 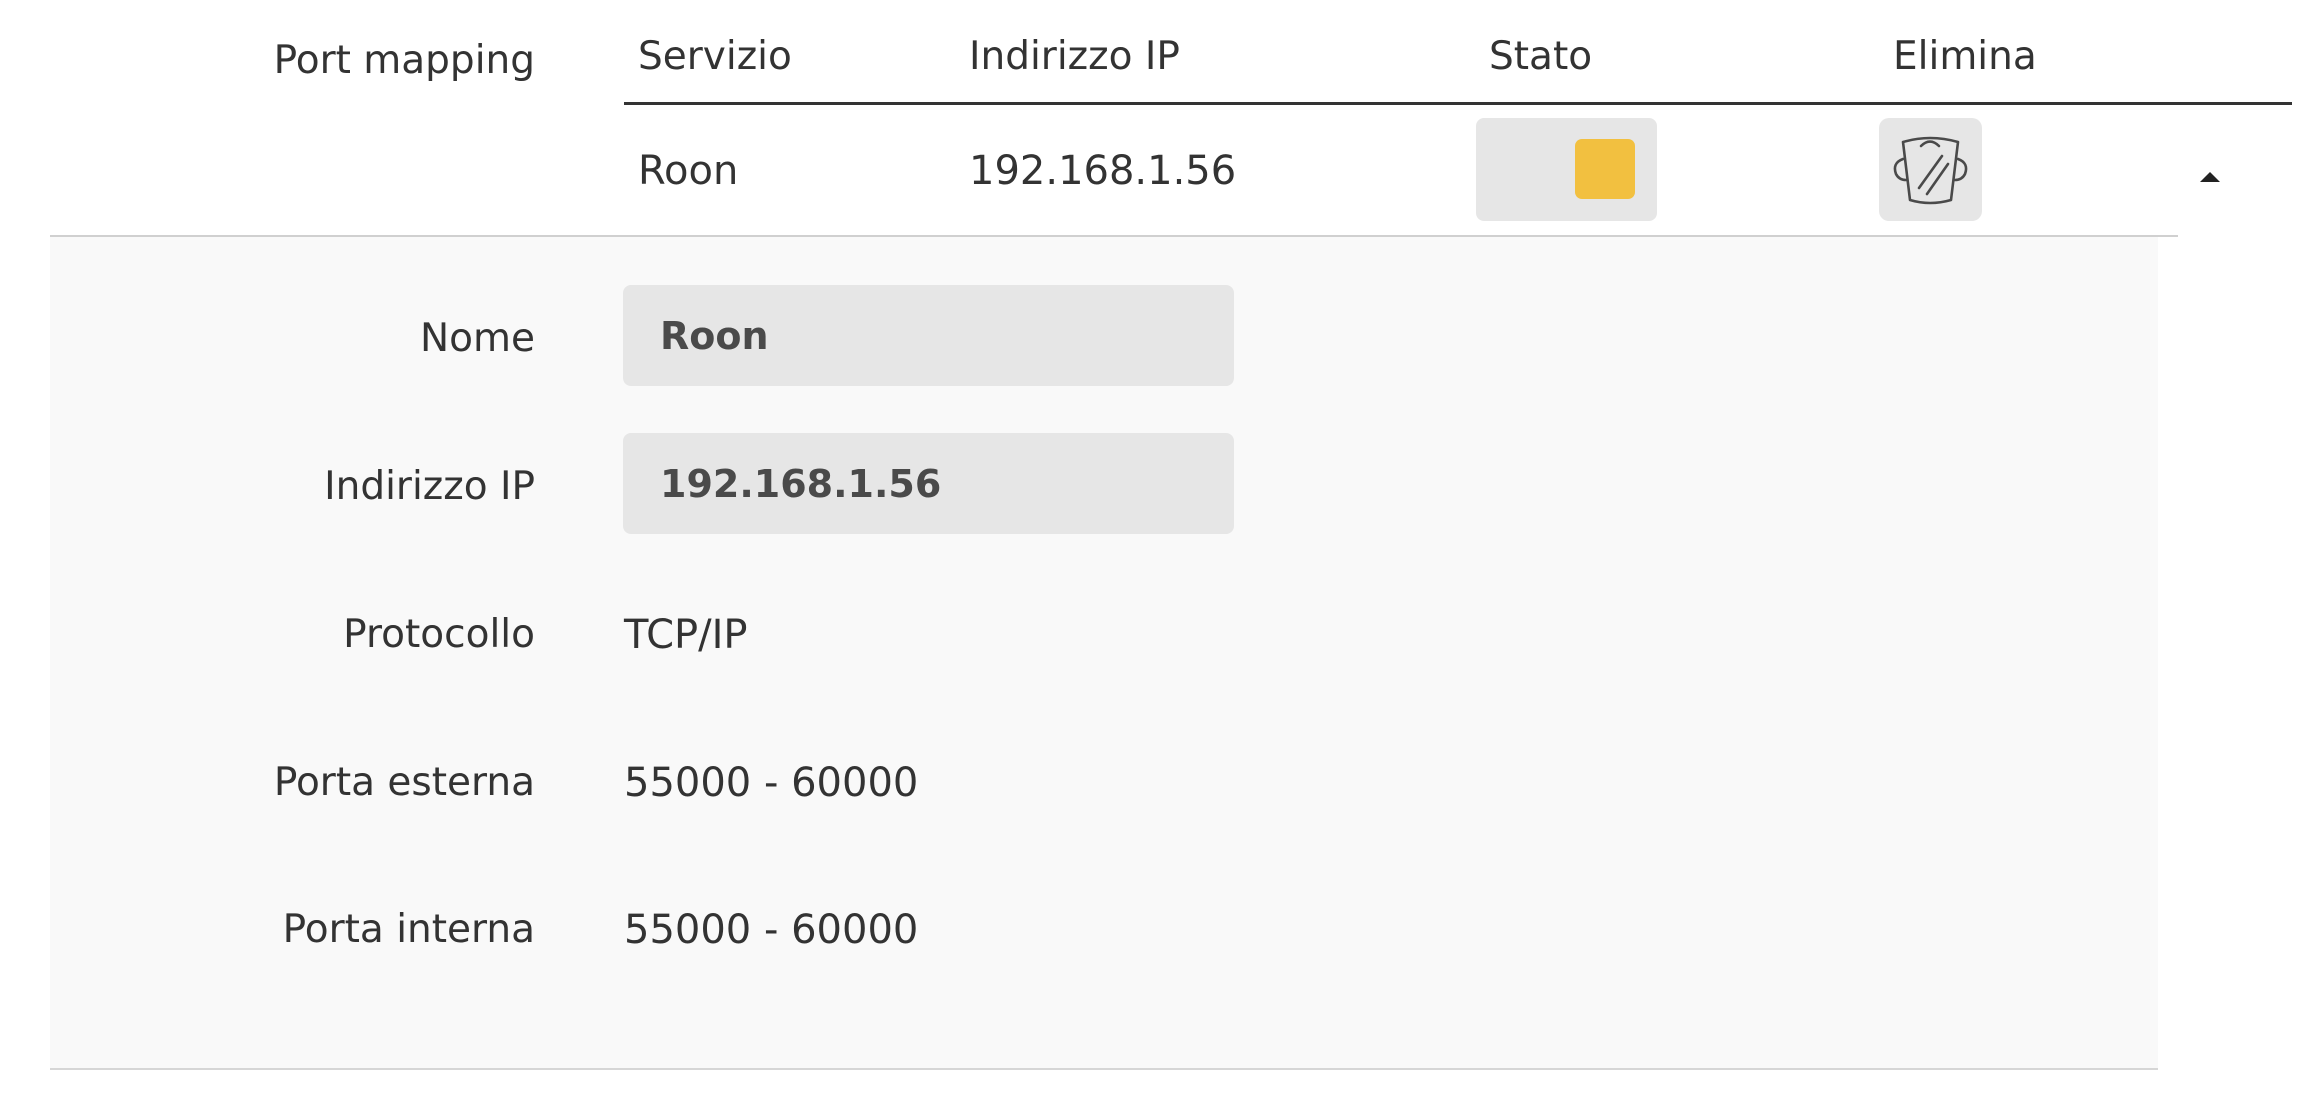 What do you see at coordinates (1074, 56) in the screenshot?
I see `column-header-ip: Indirizzo IP` at bounding box center [1074, 56].